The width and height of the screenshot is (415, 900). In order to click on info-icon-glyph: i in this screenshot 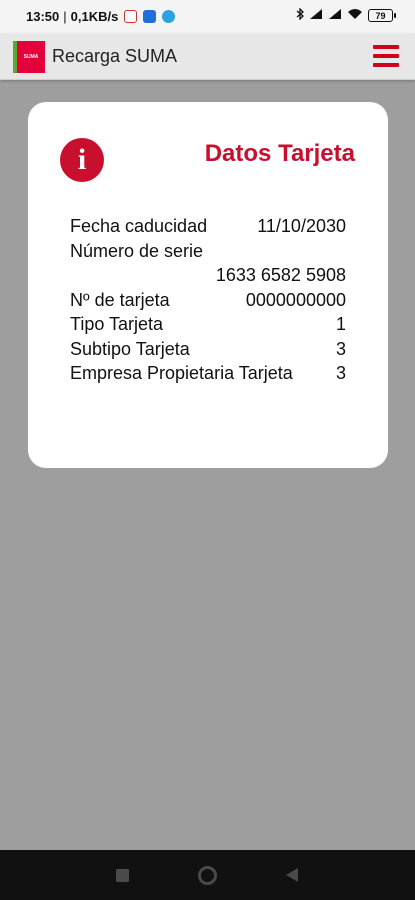, I will do `click(82, 159)`.